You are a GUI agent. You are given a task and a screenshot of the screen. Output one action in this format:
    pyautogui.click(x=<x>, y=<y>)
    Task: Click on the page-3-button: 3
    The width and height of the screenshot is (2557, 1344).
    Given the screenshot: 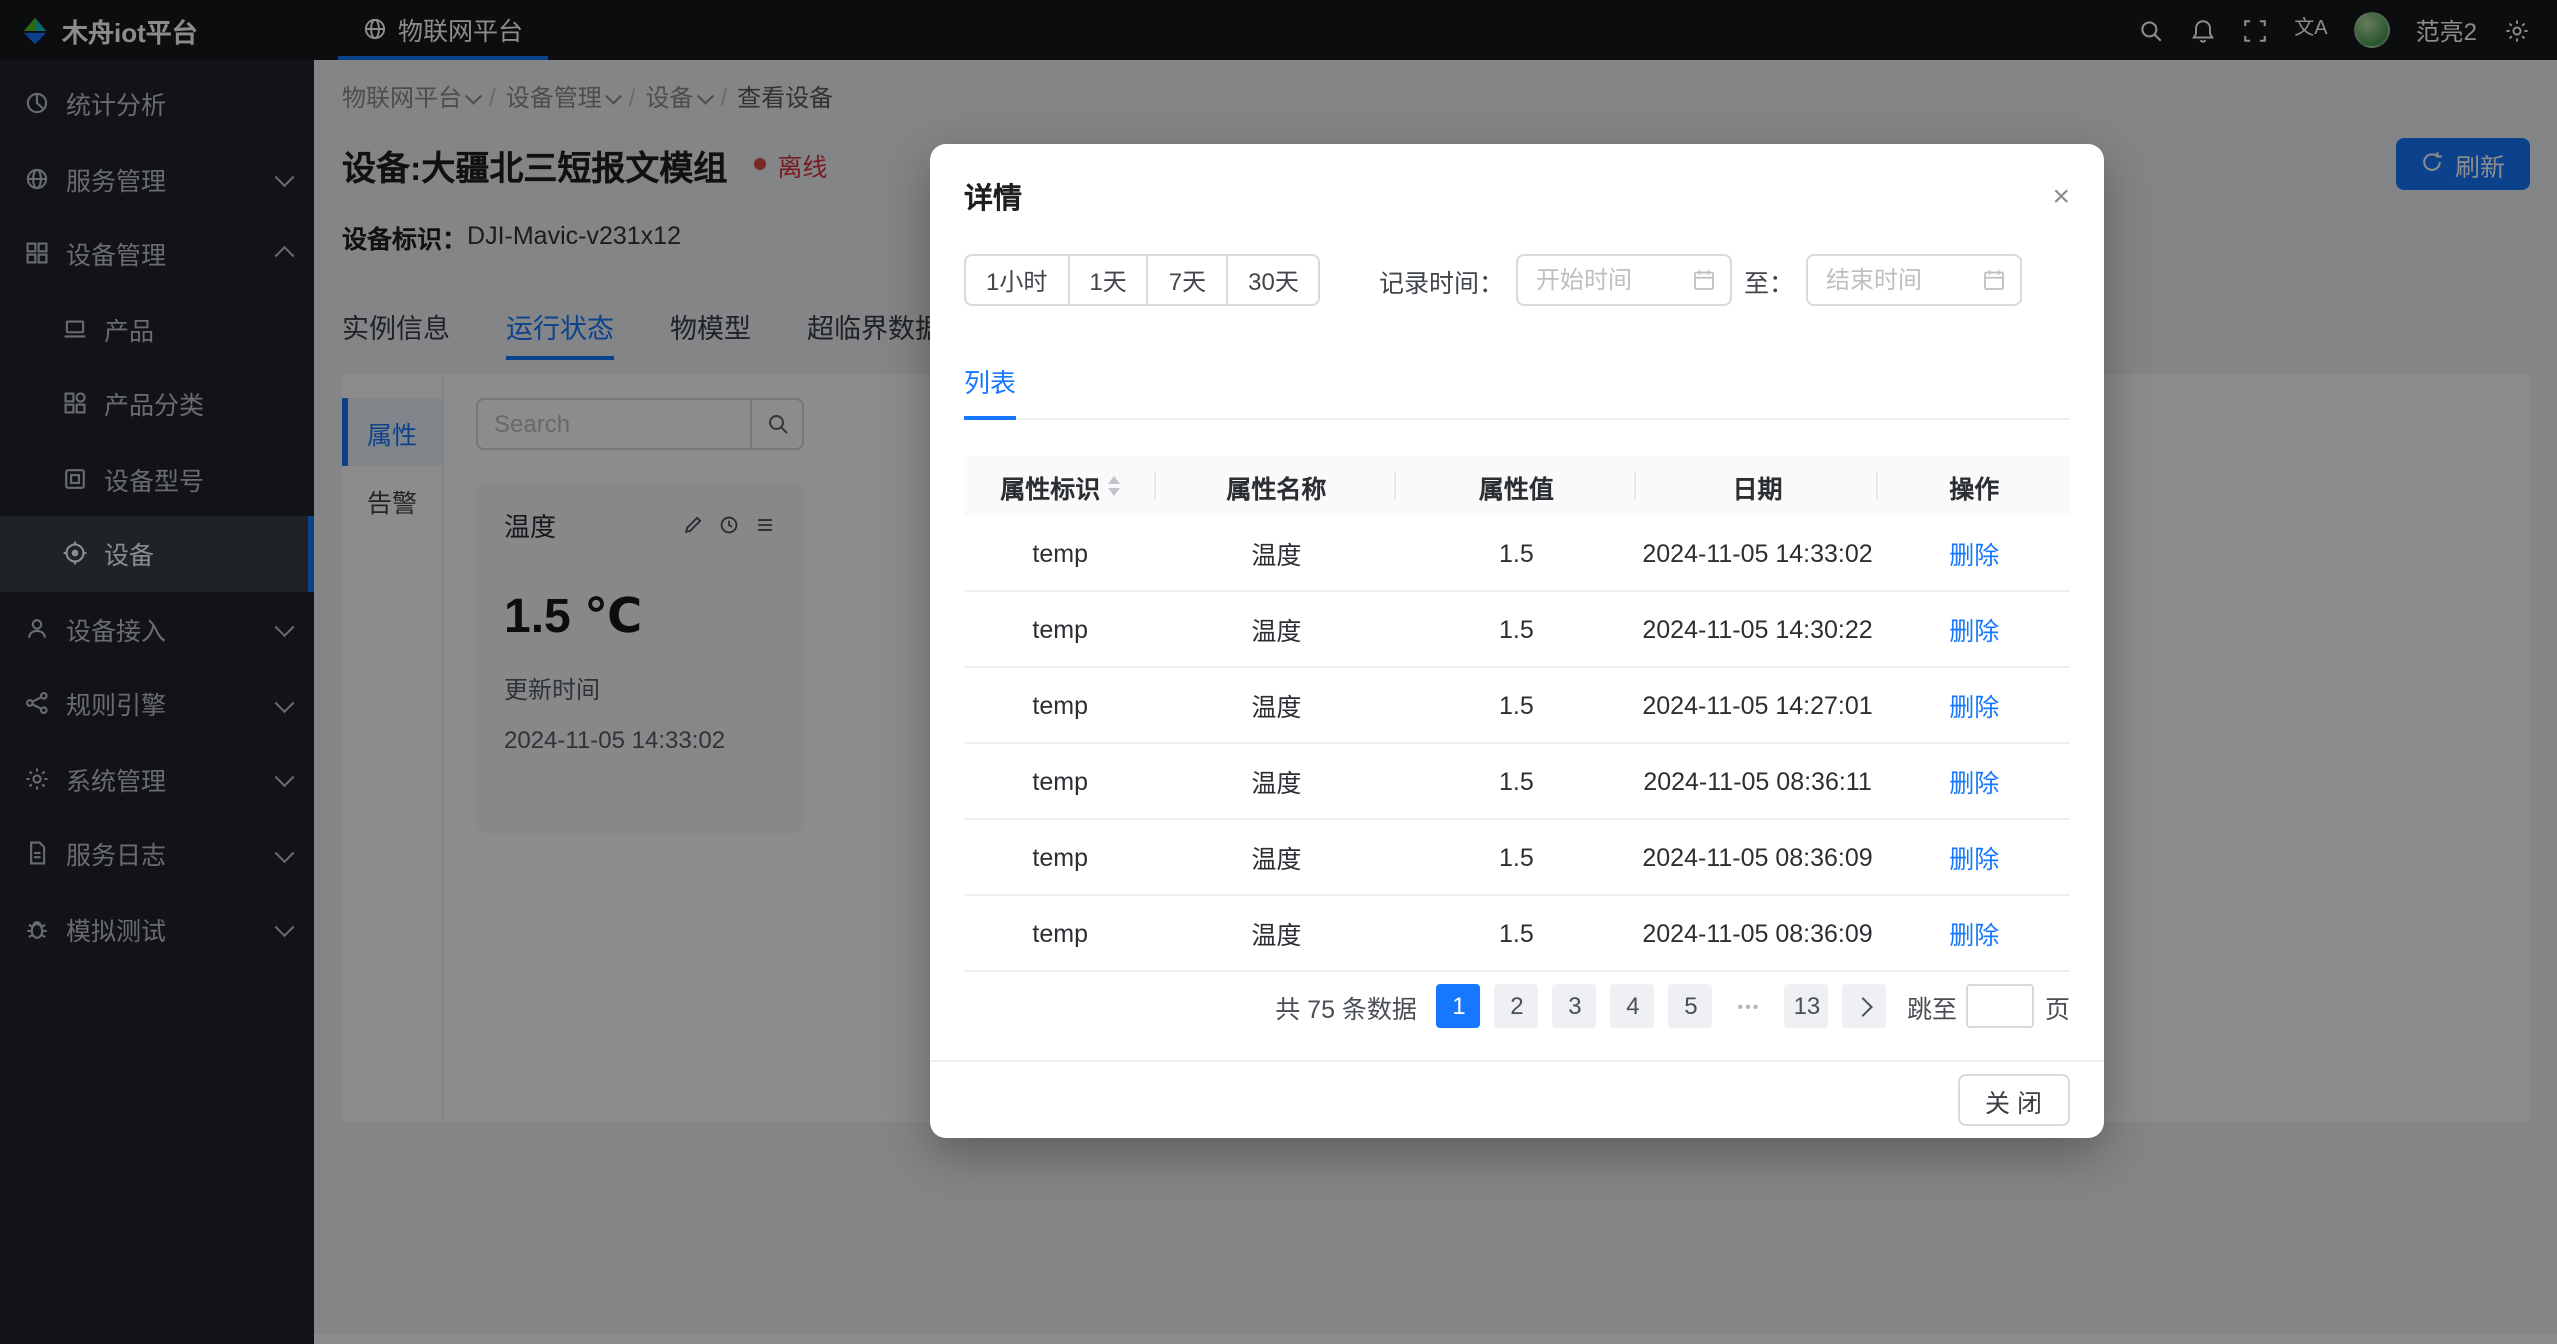 What is the action you would take?
    pyautogui.click(x=1574, y=1006)
    